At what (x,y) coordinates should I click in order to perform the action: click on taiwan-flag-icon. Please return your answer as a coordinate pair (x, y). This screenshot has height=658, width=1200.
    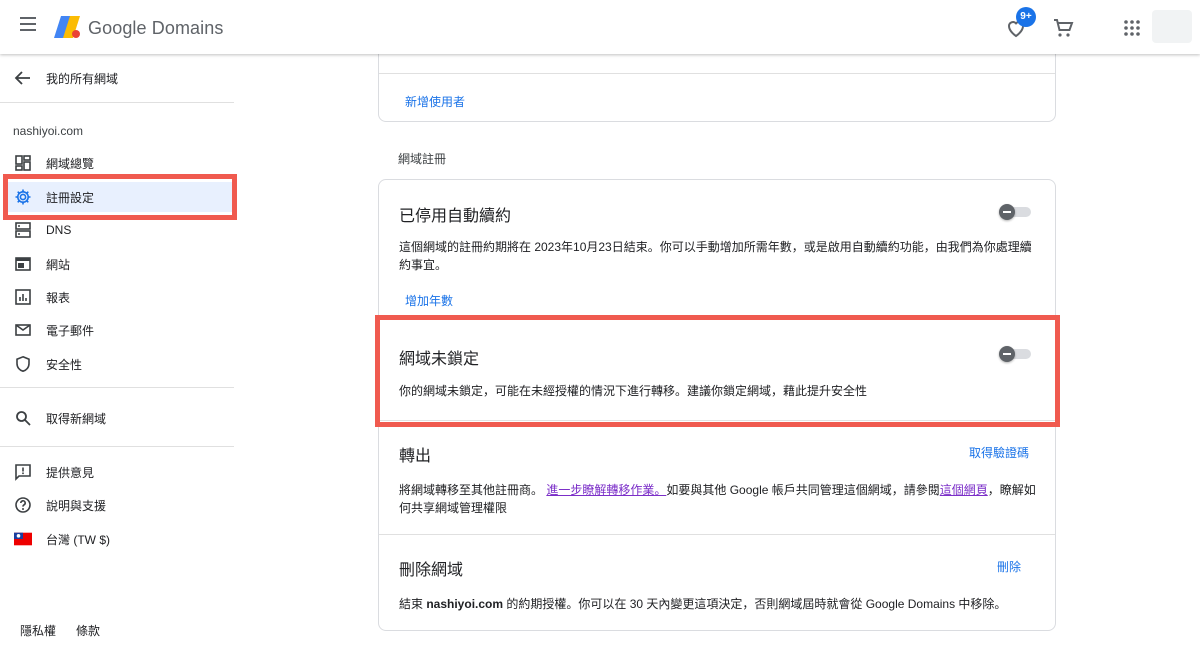
    Looking at the image, I should click on (23, 539).